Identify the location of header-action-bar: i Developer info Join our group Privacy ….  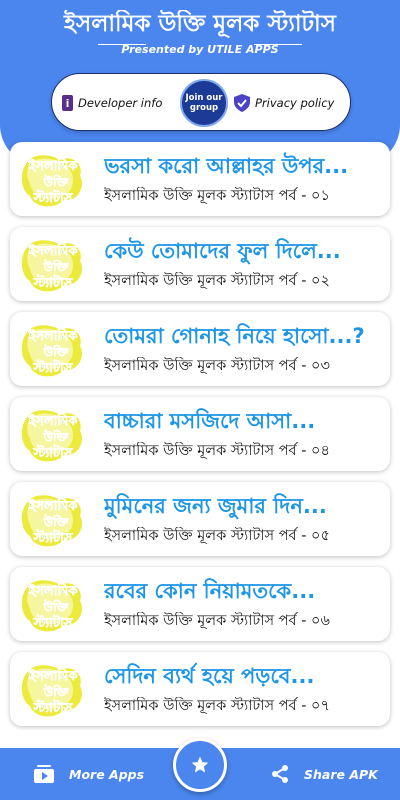
(201, 102).